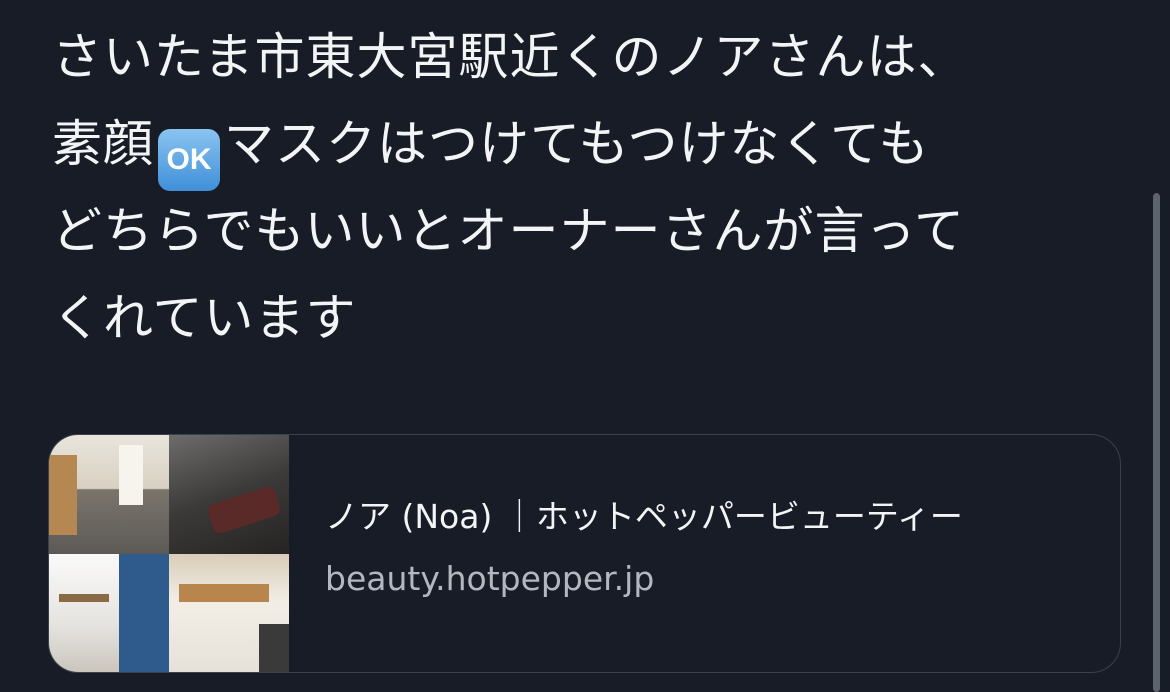 Image resolution: width=1170 pixels, height=692 pixels. What do you see at coordinates (510, 57) in the screenshot?
I see `tweet-text-line-1: さいたま市東大宮駅近くのノアさんは、` at bounding box center [510, 57].